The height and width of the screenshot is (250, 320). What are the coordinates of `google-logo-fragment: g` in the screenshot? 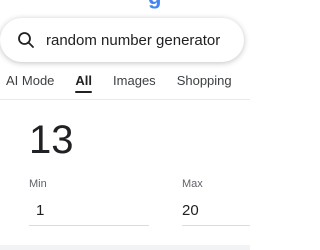 It's located at (154, 4).